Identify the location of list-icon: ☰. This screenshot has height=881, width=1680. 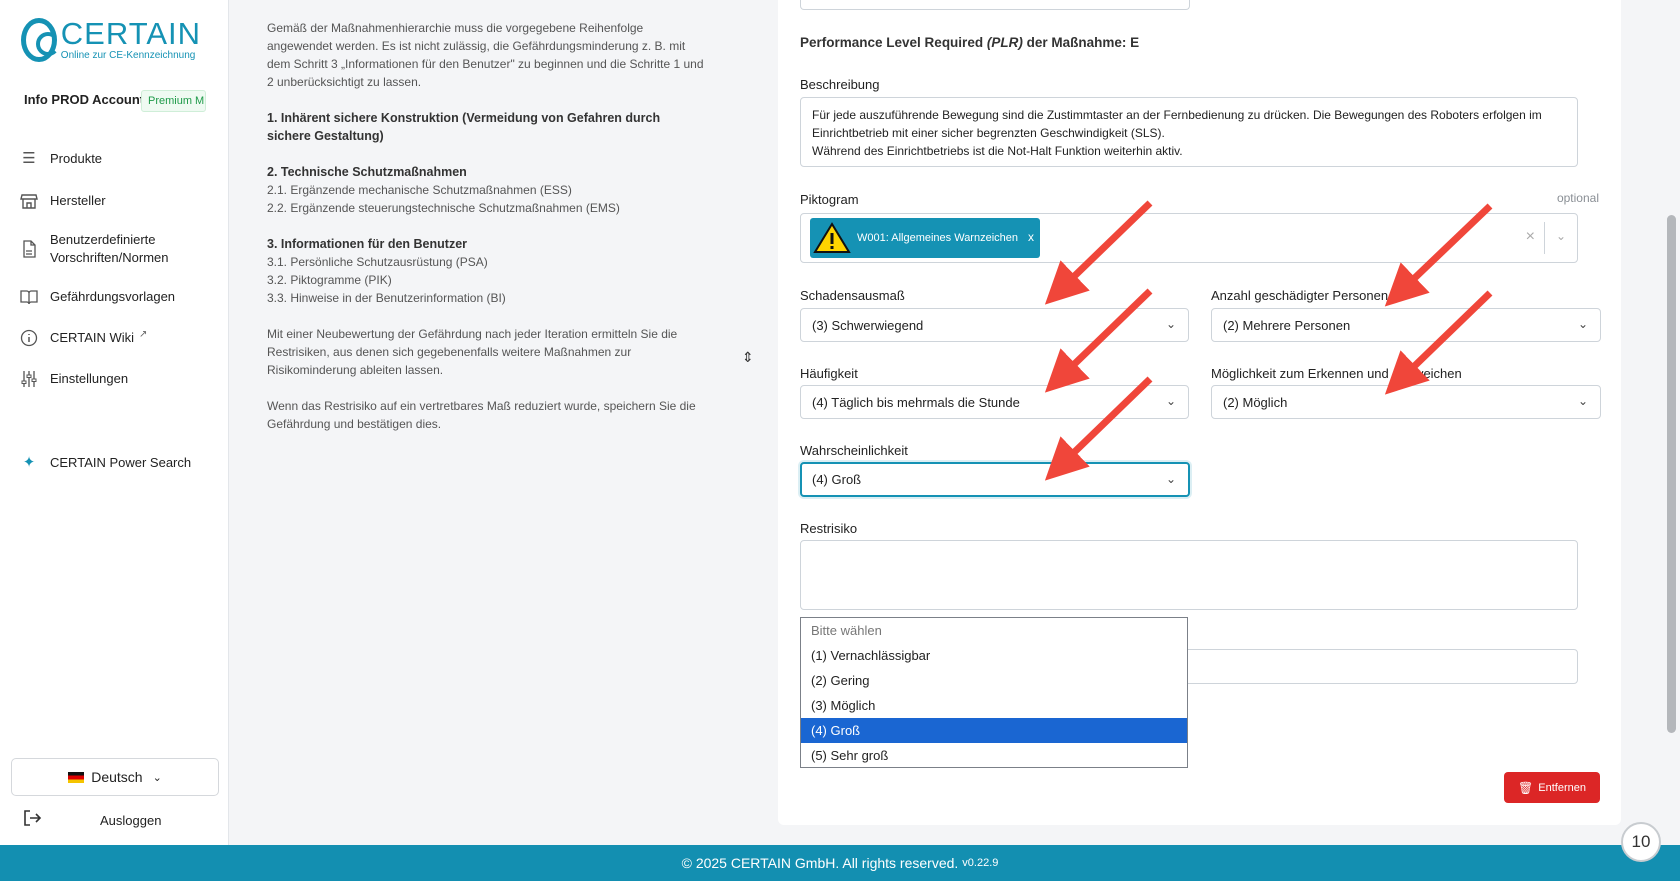
(29, 158).